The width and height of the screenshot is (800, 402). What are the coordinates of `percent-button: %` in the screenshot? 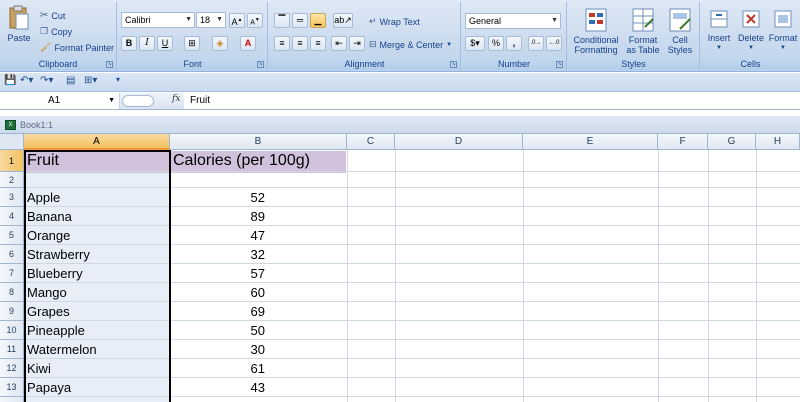 It's located at (496, 43).